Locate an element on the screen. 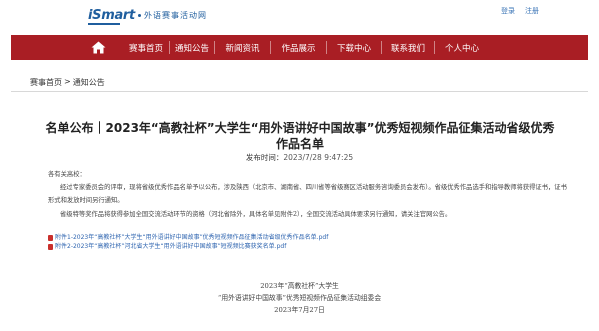 This screenshot has width=599, height=331. nav-item-account: 个人中心 is located at coordinates (462, 47).